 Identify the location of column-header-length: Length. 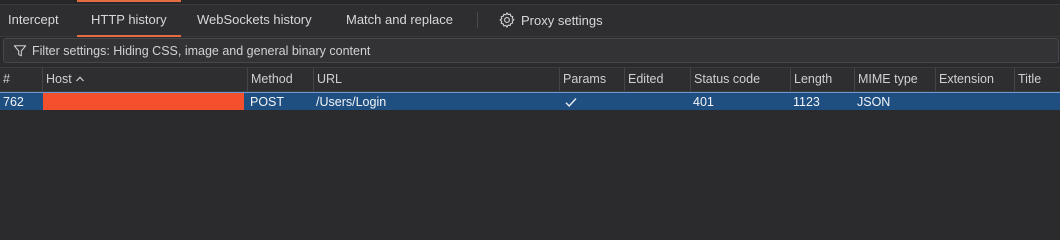
(822, 79).